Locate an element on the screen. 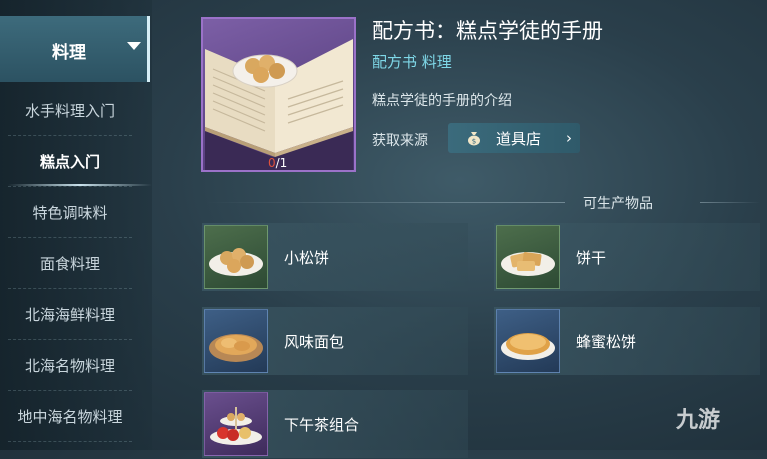 The image size is (767, 459). owned-count-total: /1 is located at coordinates (281, 163).